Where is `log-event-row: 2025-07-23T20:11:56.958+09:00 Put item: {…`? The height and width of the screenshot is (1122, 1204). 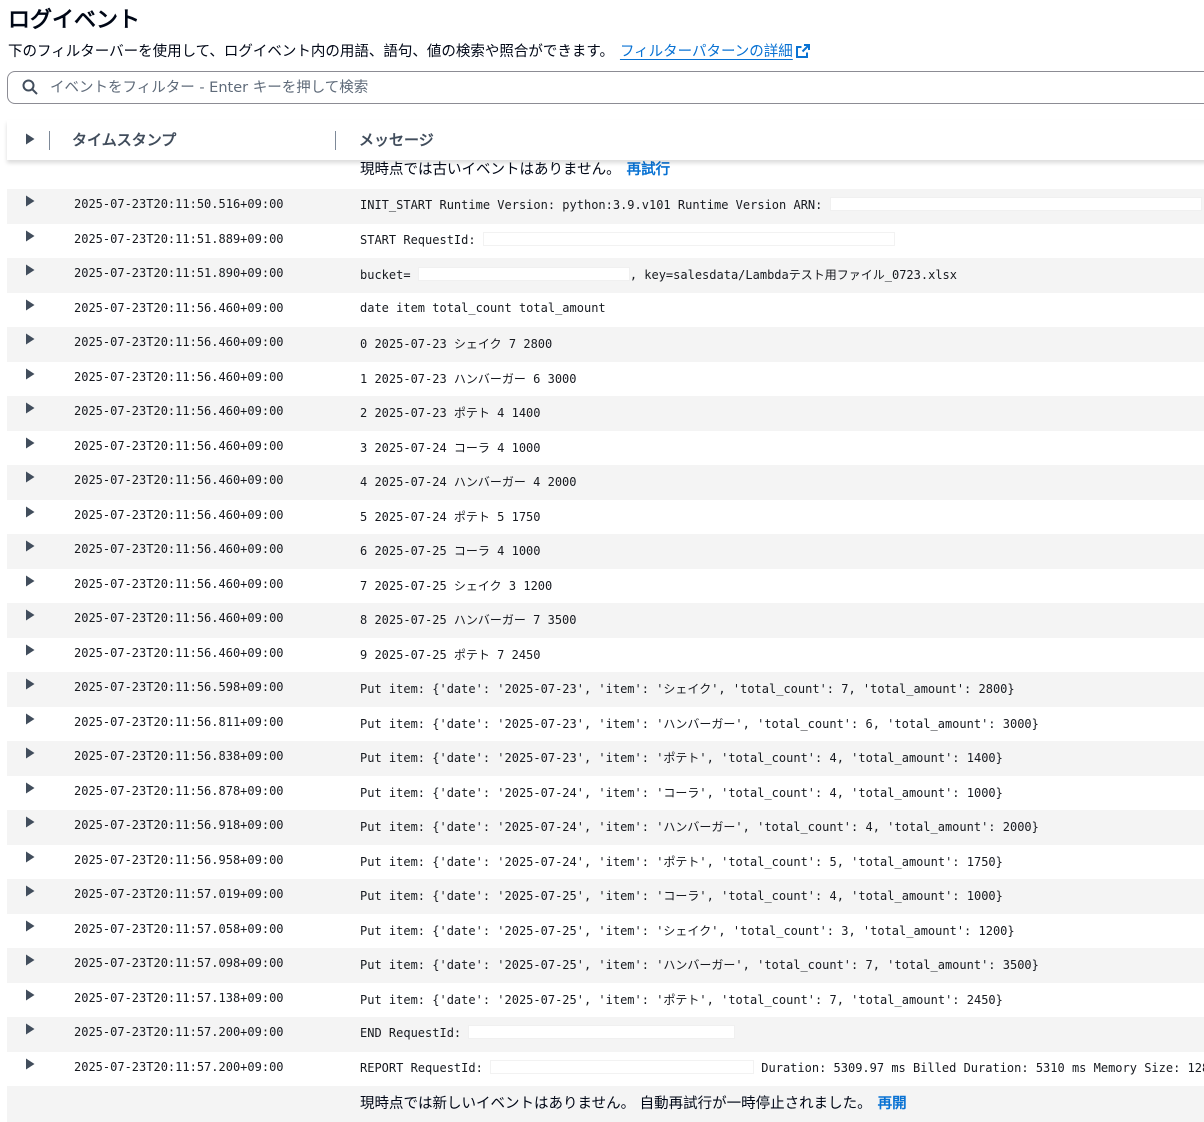
log-event-row: 2025-07-23T20:11:56.958+09:00 Put item: {… is located at coordinates (605, 862).